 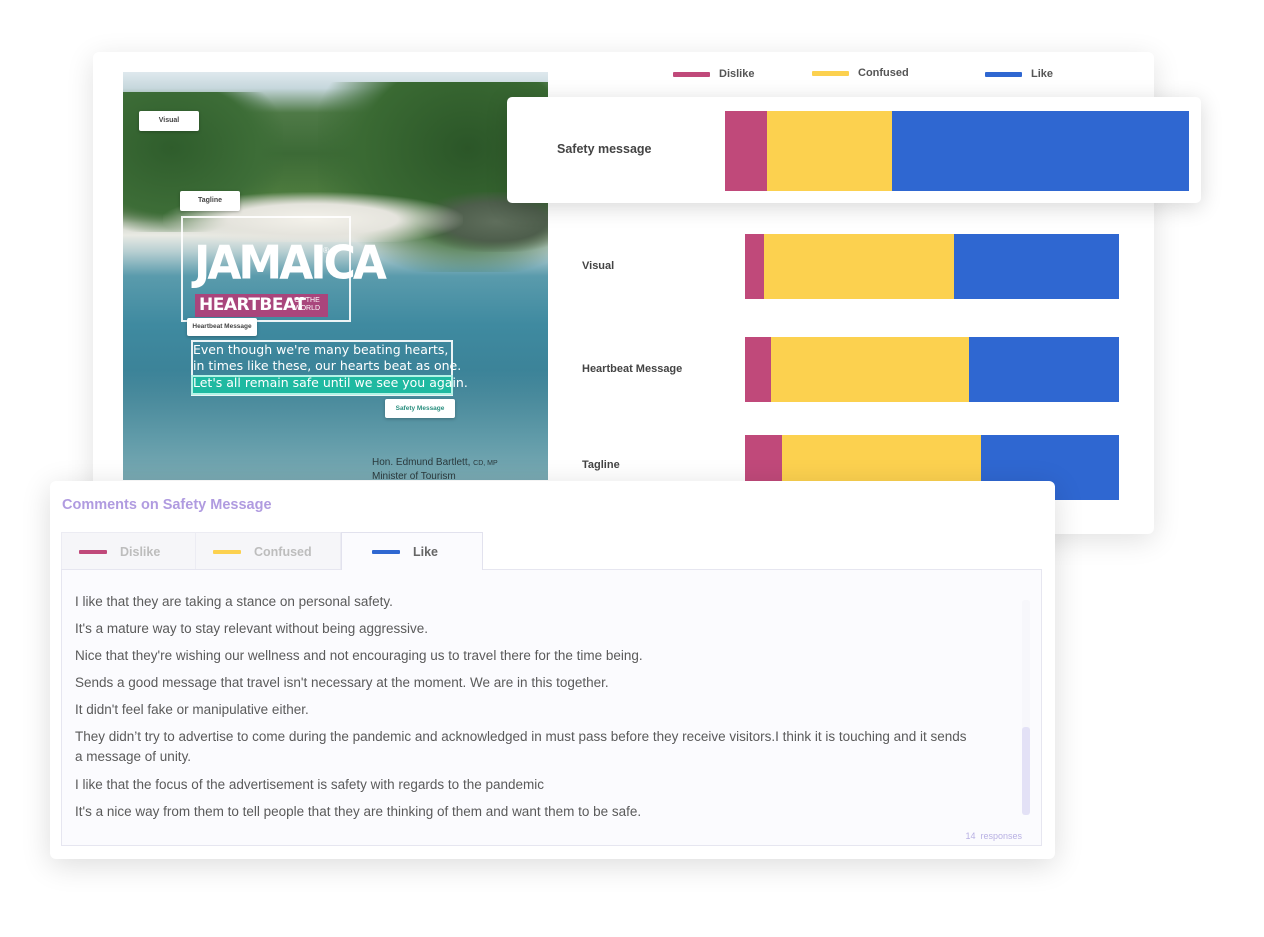 I want to click on legend-label: Like, so click(x=1042, y=74).